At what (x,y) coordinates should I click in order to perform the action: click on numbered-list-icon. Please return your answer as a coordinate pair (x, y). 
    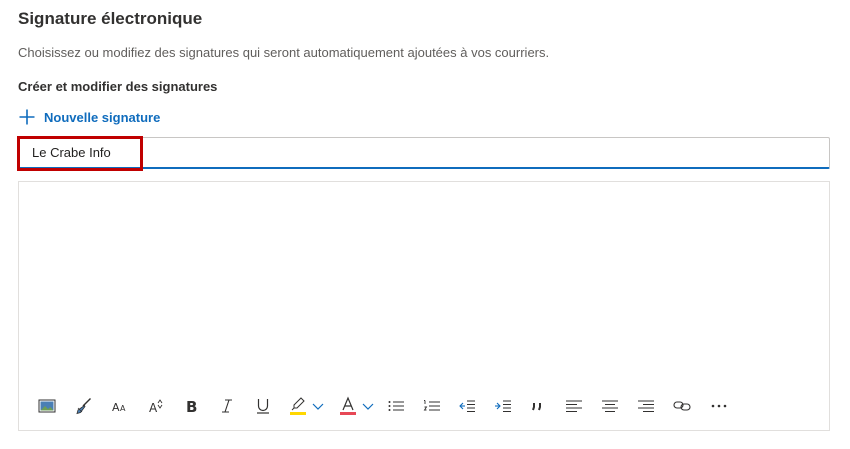
    Looking at the image, I should click on (431, 405).